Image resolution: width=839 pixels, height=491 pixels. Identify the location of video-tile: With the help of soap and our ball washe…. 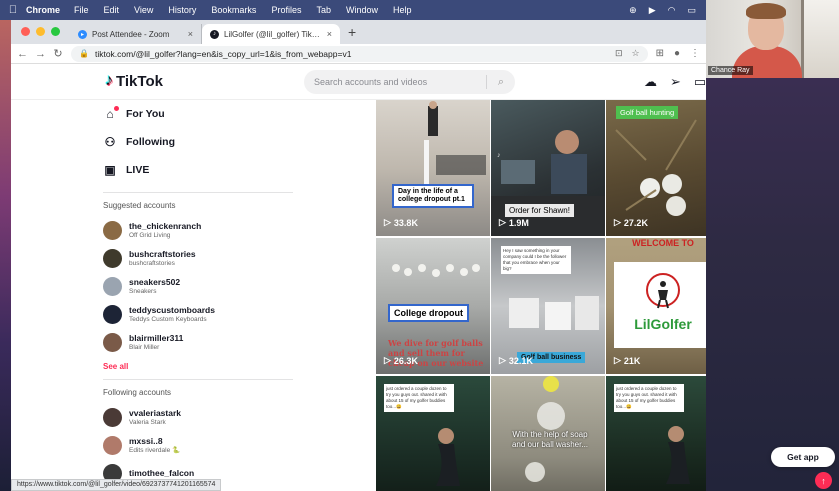
(548, 433).